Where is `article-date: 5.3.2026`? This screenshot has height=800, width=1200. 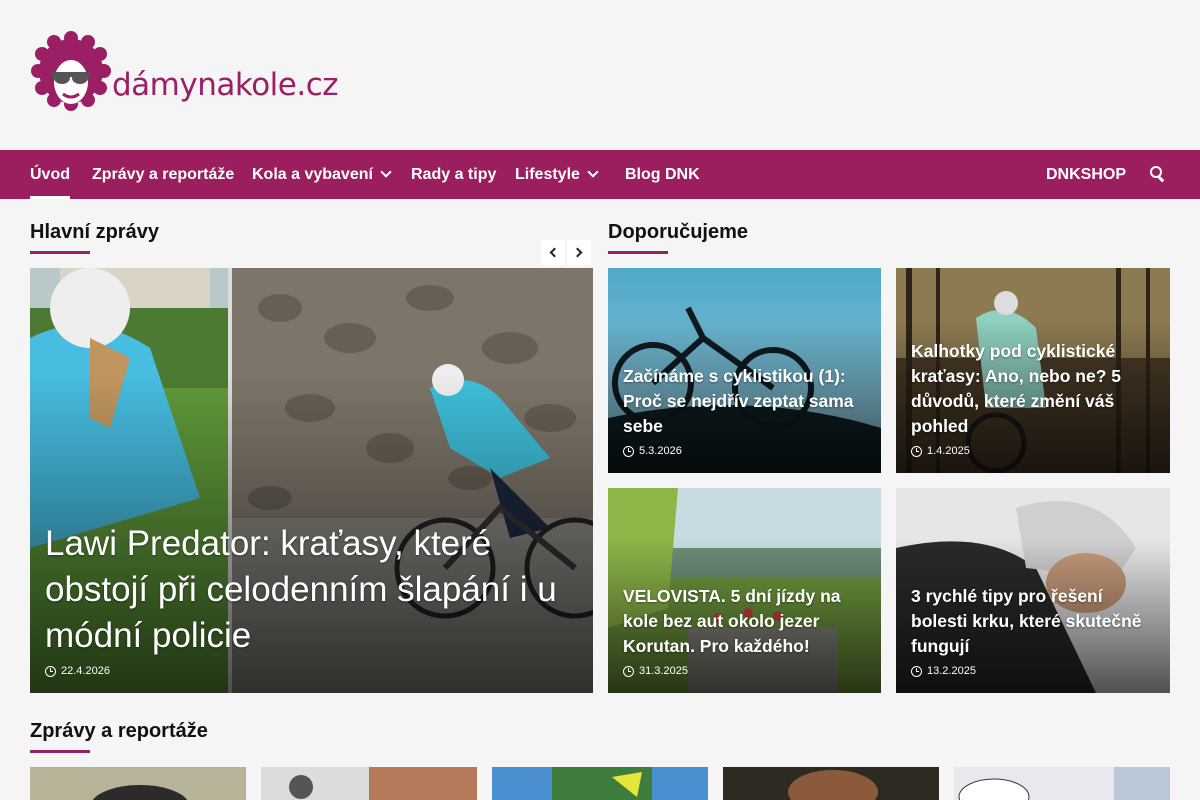 article-date: 5.3.2026 is located at coordinates (744, 451).